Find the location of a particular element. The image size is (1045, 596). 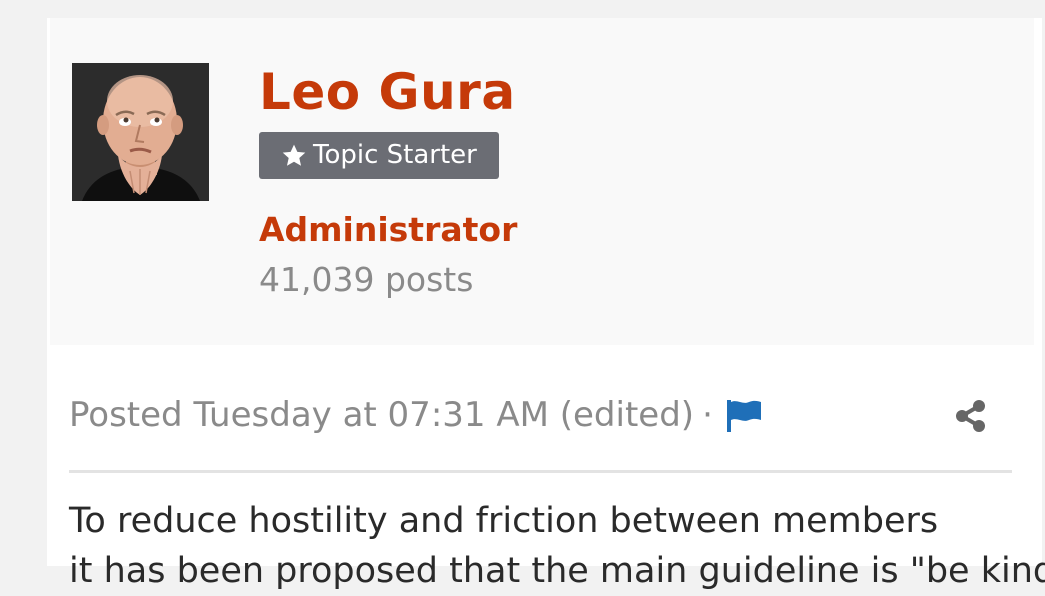

star-icon is located at coordinates (294, 155).